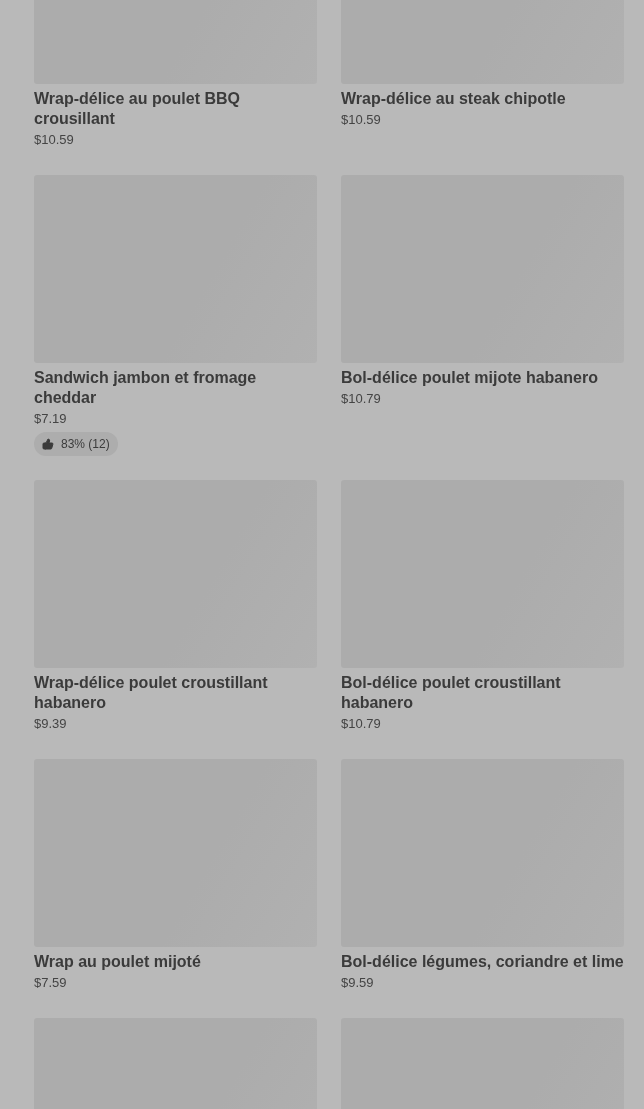 The width and height of the screenshot is (644, 1109). I want to click on item-price: $9.39, so click(51, 724).